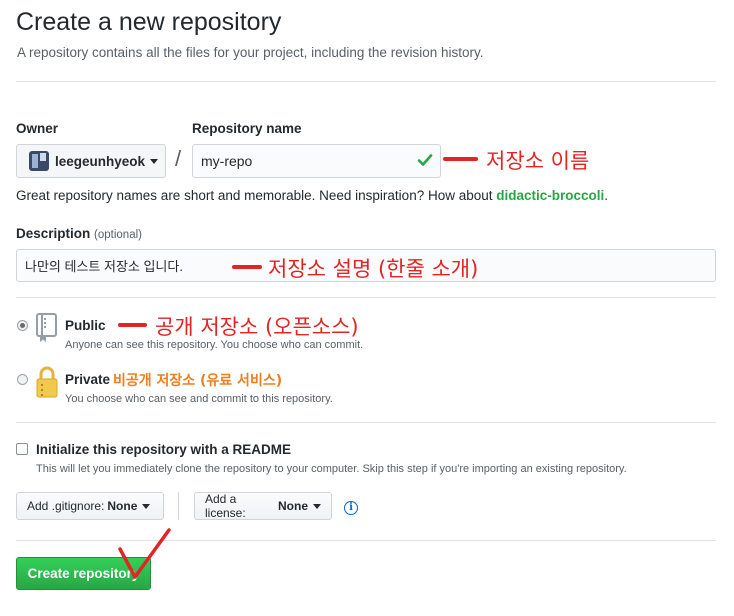 The width and height of the screenshot is (734, 616). Describe the element at coordinates (198, 381) in the screenshot. I see `annotation-private: 비공개 저장소 (유료 서비스)` at that location.